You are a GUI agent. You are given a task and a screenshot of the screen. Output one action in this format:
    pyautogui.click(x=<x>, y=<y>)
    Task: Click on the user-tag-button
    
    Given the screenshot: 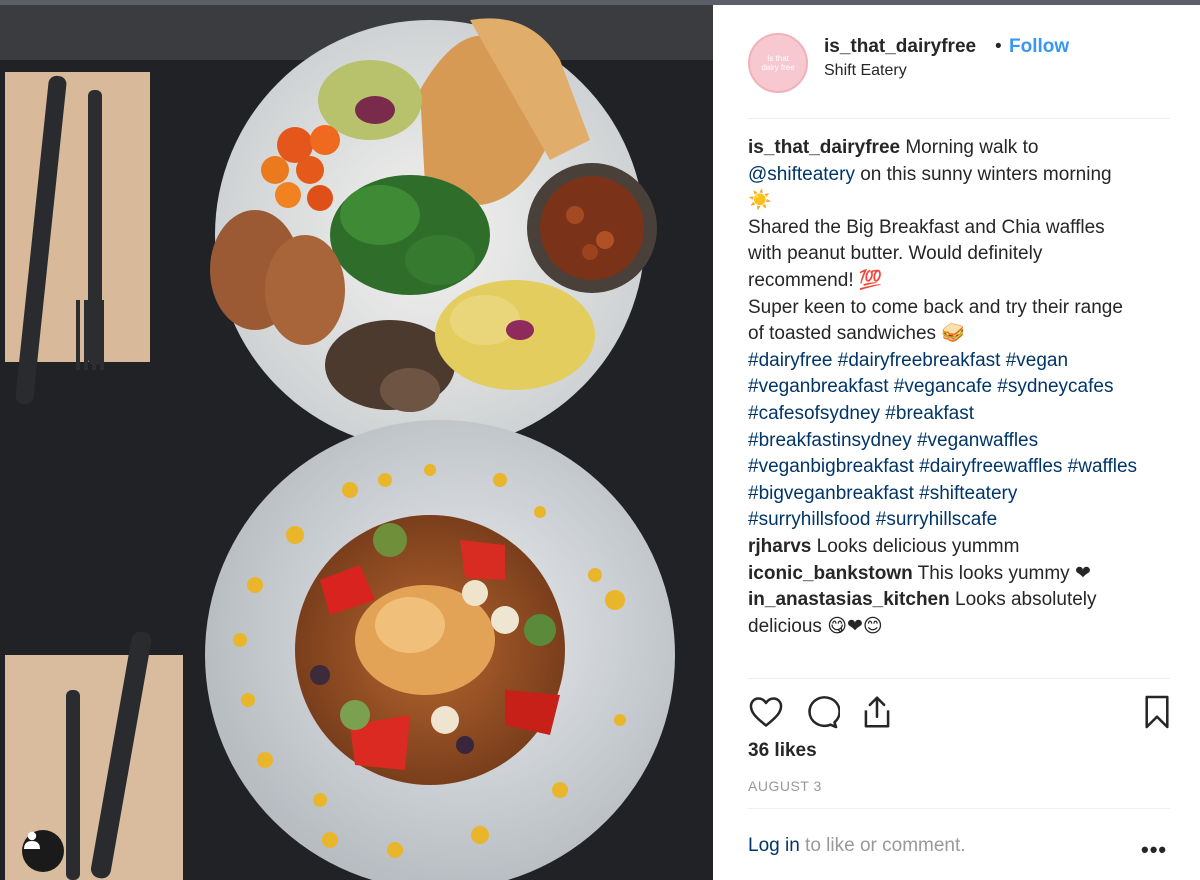 What is the action you would take?
    pyautogui.click(x=43, y=851)
    